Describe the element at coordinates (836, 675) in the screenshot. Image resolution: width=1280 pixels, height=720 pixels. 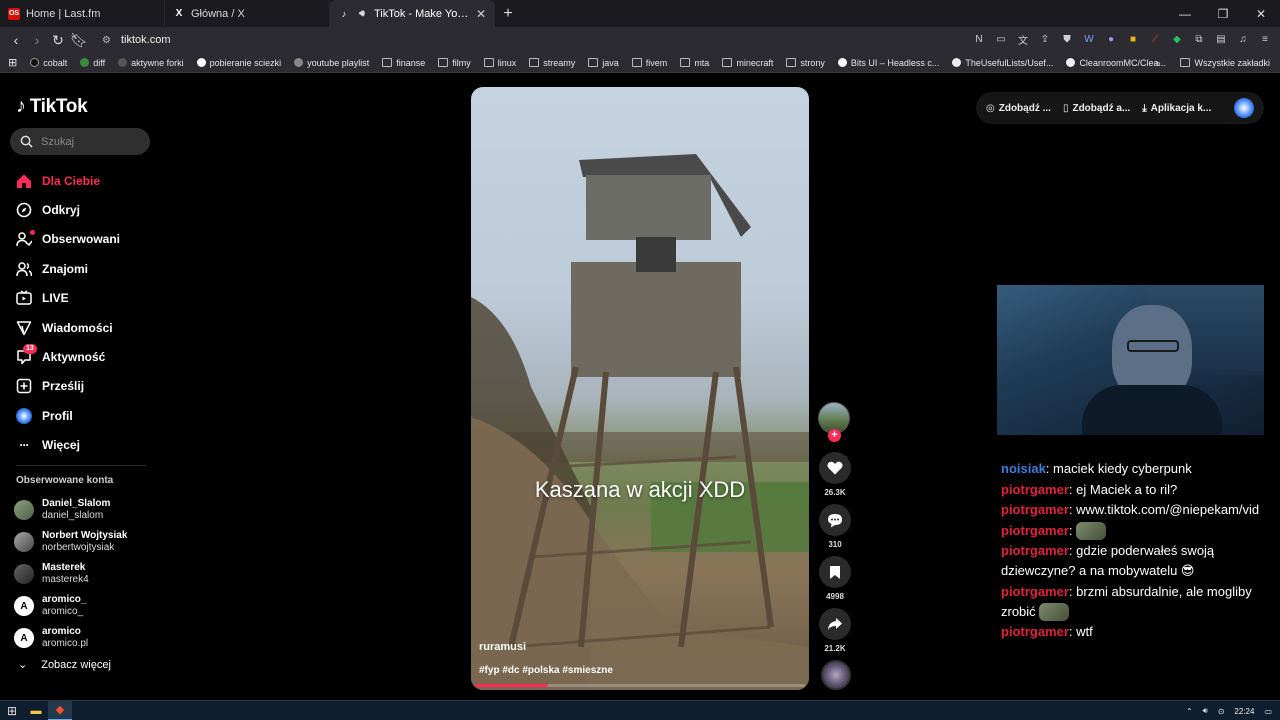
I see `music-disc-icon` at that location.